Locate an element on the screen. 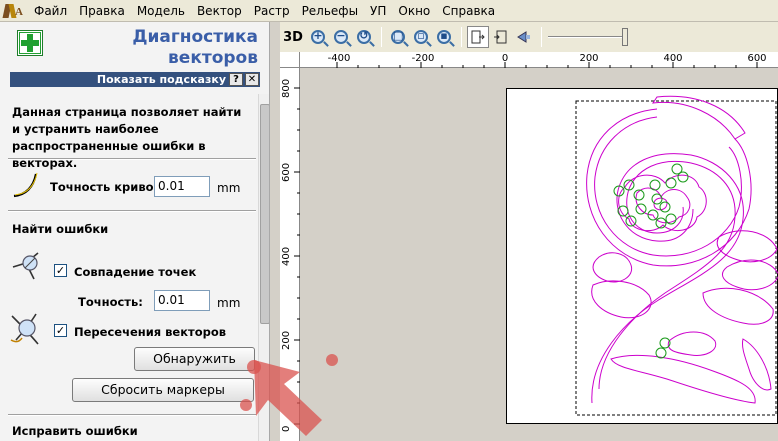 The height and width of the screenshot is (441, 778). zoom-box-button: ▪ is located at coordinates (444, 37).